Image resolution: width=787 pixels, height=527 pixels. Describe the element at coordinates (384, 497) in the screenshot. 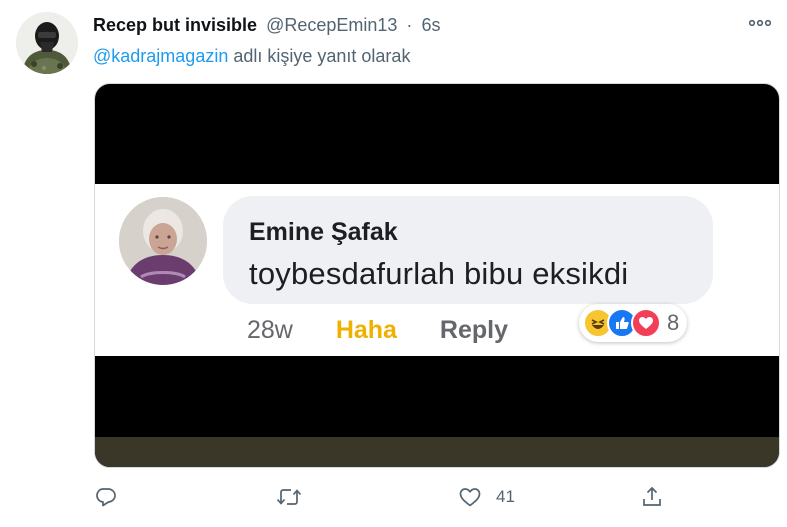

I see `tweet-actions-bar: 41` at that location.